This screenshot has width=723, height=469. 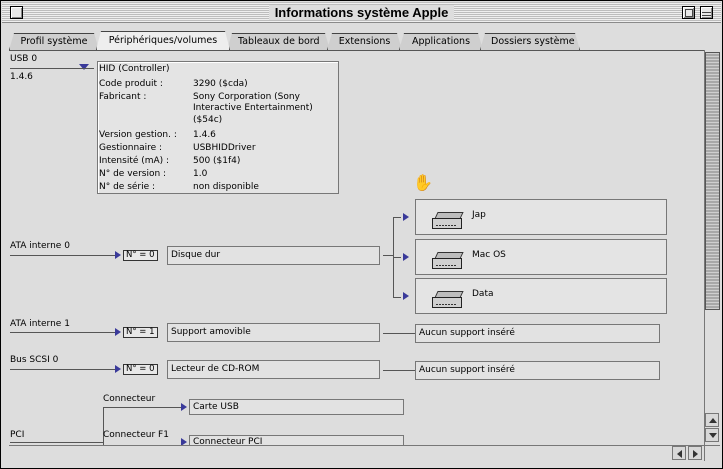 I want to click on pci-bus-label: PCI, so click(x=17, y=435).